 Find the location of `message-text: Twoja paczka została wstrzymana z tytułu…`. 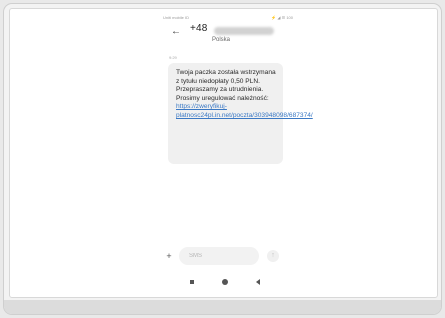

message-text: Twoja paczka została wstrzymana z tytułu… is located at coordinates (226, 85).